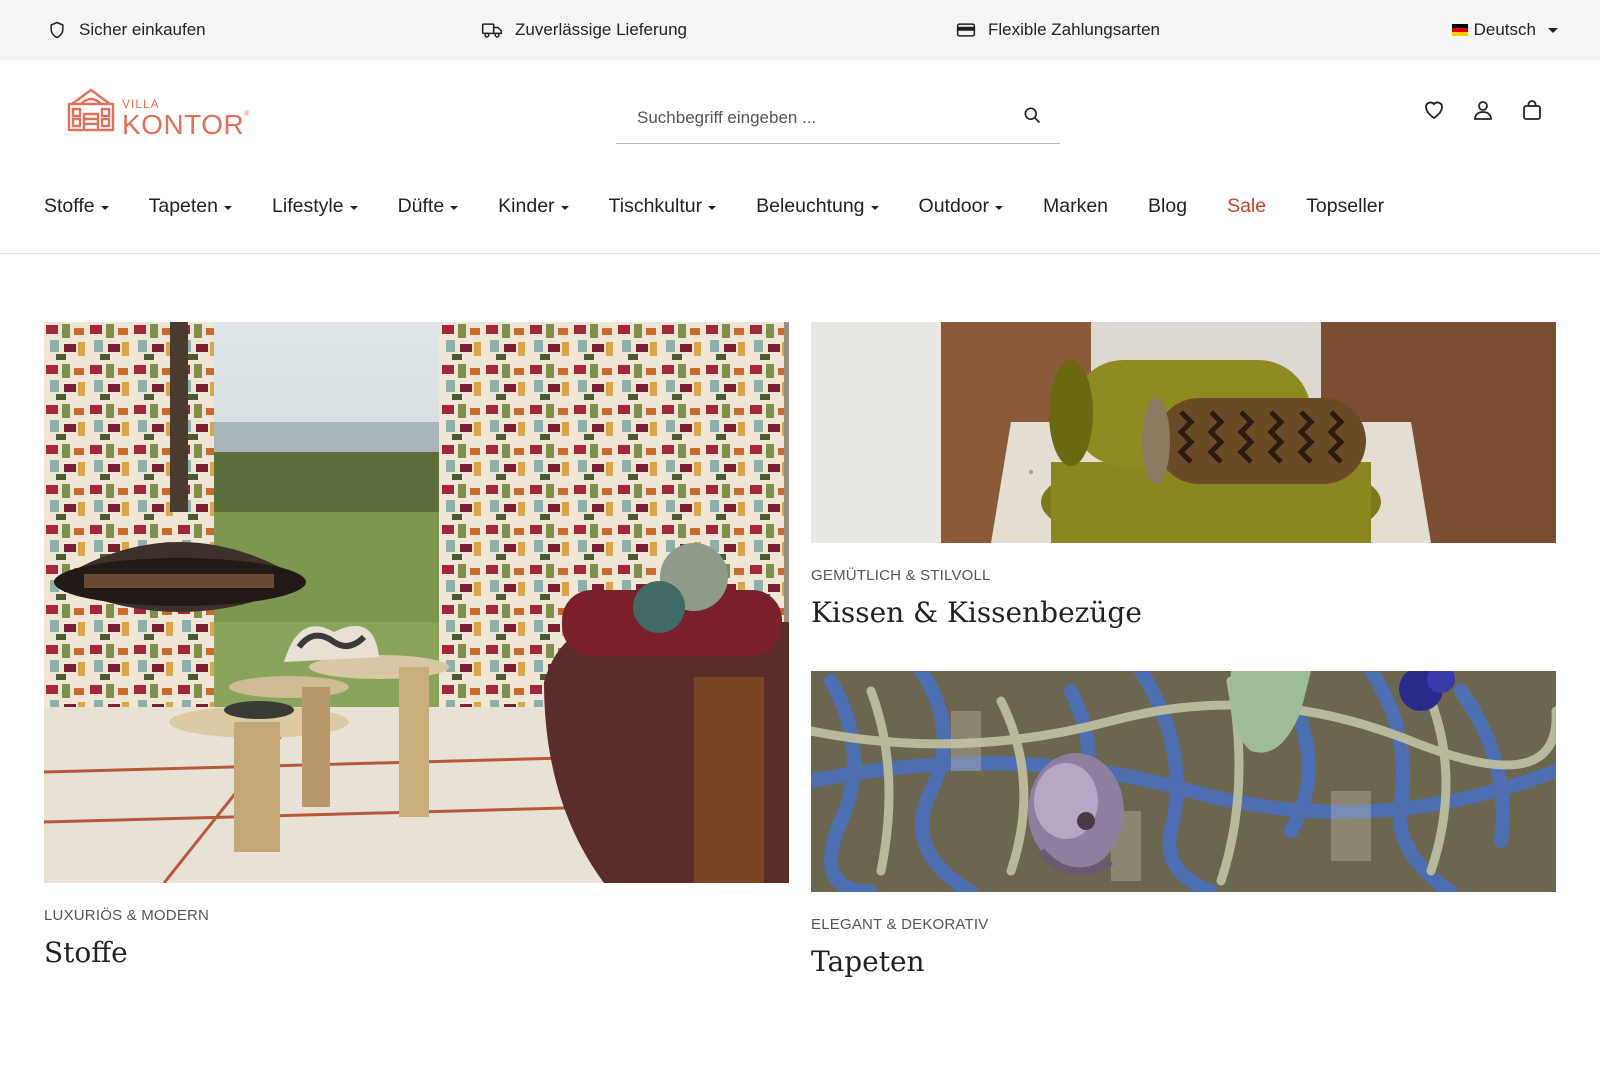  What do you see at coordinates (69, 205) in the screenshot?
I see `nav-label: Stoffe` at bounding box center [69, 205].